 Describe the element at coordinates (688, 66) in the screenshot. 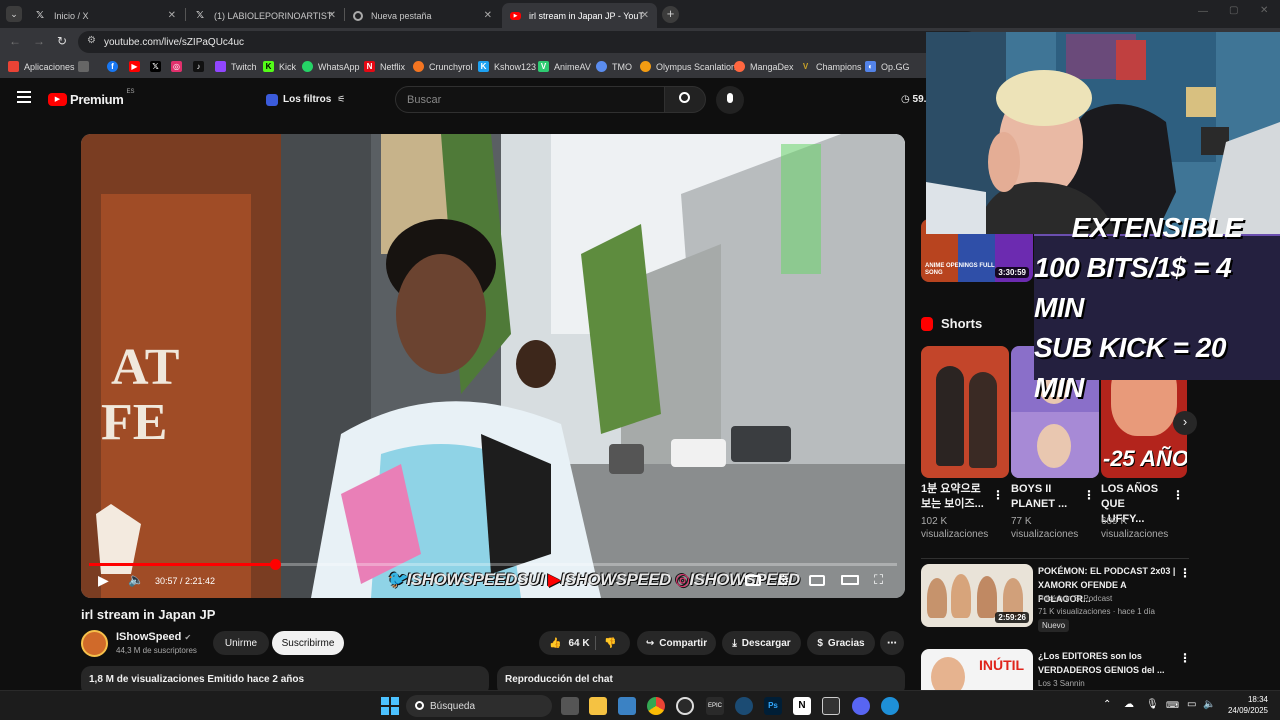

I see `bookmark-olympus: Olympus Scanlation` at that location.